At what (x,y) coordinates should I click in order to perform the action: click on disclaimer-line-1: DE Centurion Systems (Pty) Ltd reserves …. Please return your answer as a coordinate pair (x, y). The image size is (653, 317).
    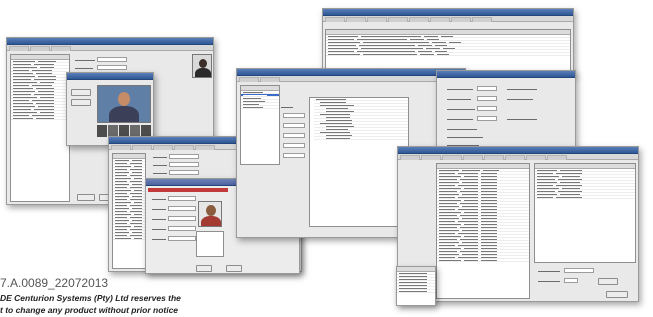
    Looking at the image, I should click on (90, 298).